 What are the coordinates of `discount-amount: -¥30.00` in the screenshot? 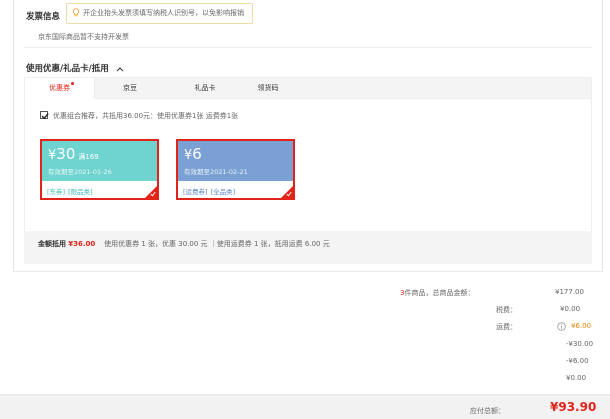 It's located at (580, 344).